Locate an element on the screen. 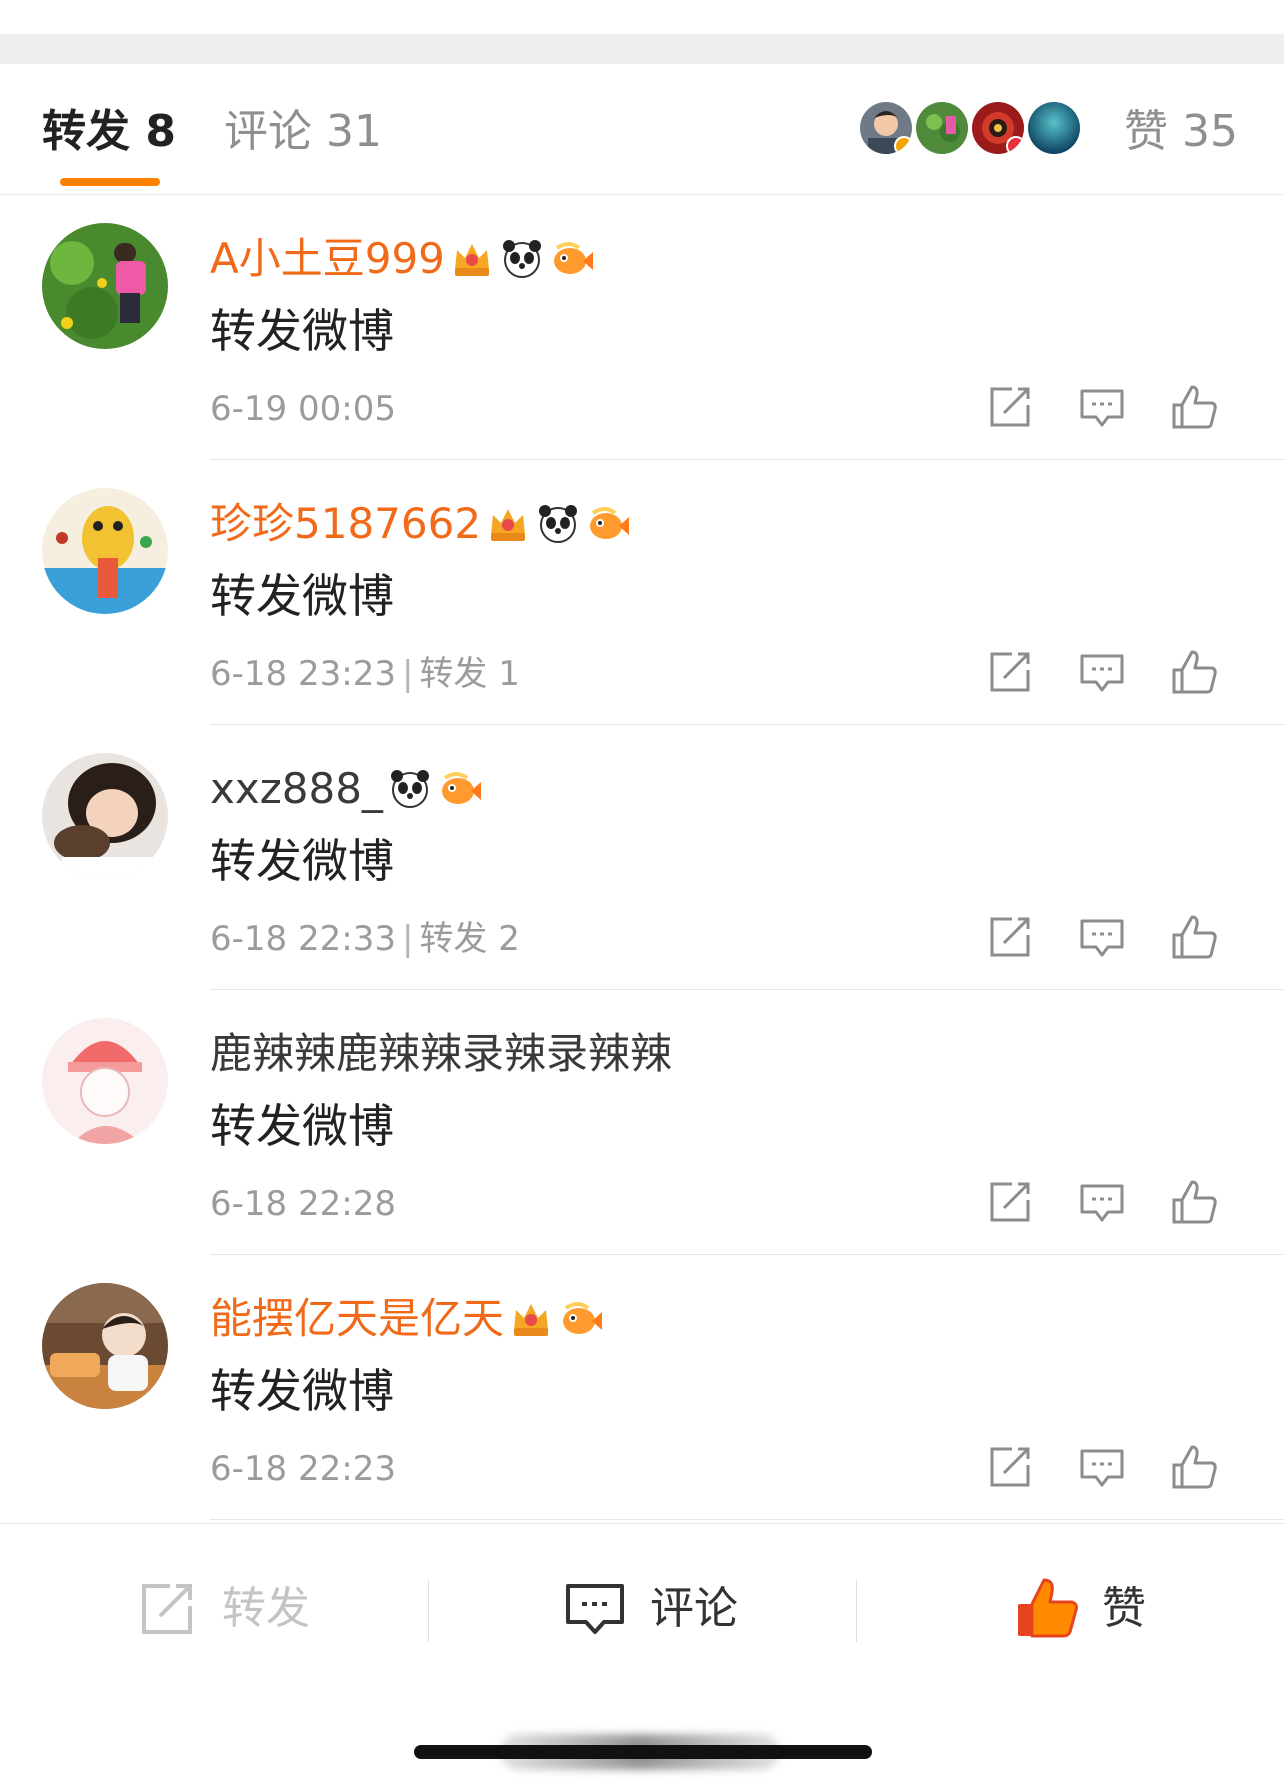 The width and height of the screenshot is (1284, 1788). name-line: 珍珍5187662 is located at coordinates (420, 524).